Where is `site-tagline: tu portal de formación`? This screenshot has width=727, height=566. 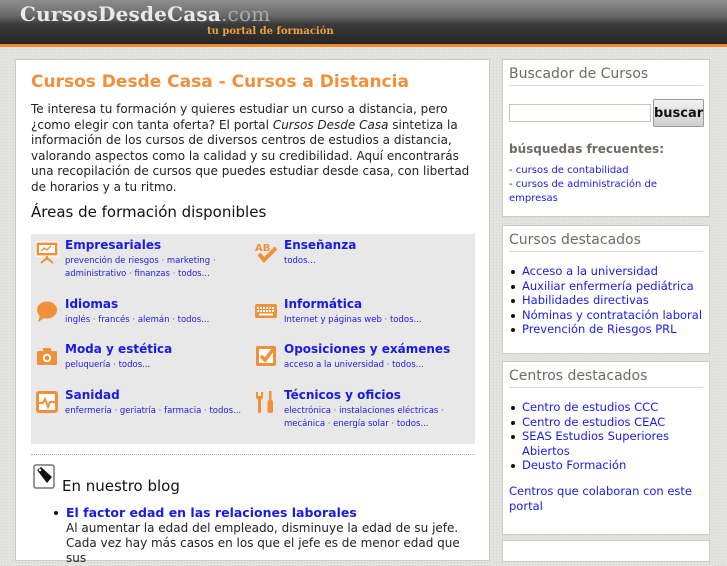 site-tagline: tu portal de formación is located at coordinates (270, 31).